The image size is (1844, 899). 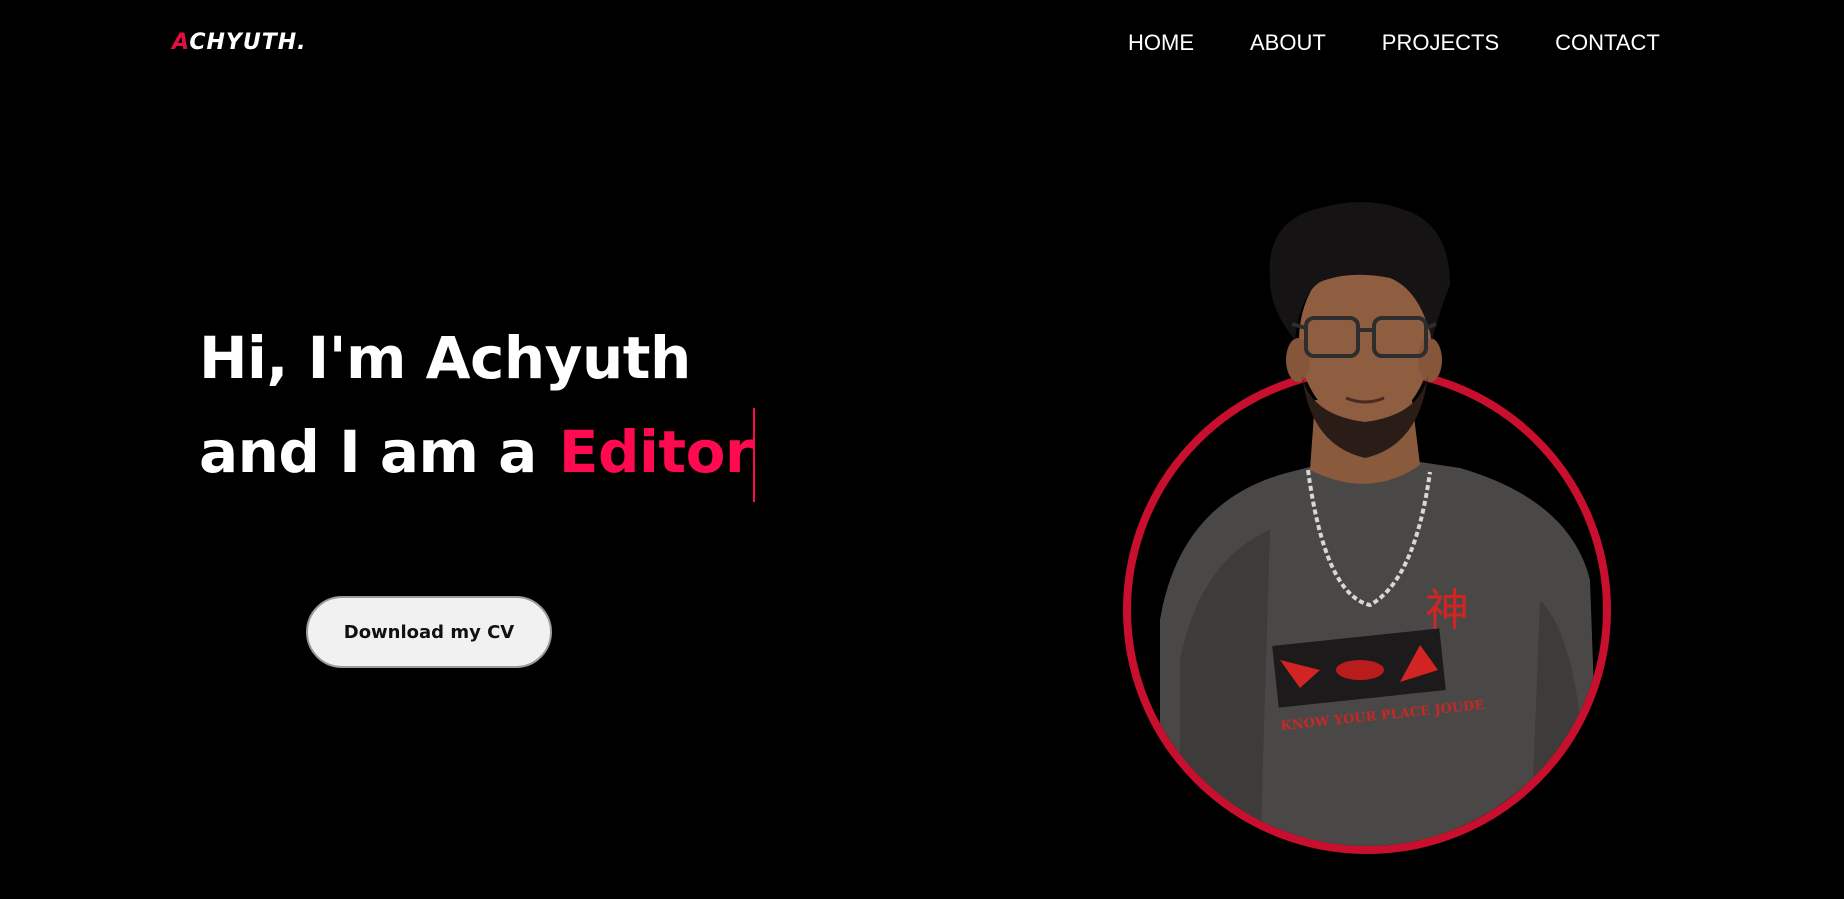 I want to click on logo-initial: A, so click(x=181, y=42).